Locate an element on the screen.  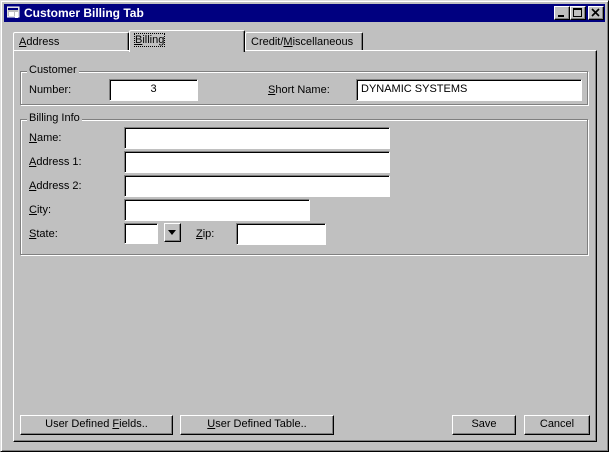
number-label: Number: is located at coordinates (50, 90).